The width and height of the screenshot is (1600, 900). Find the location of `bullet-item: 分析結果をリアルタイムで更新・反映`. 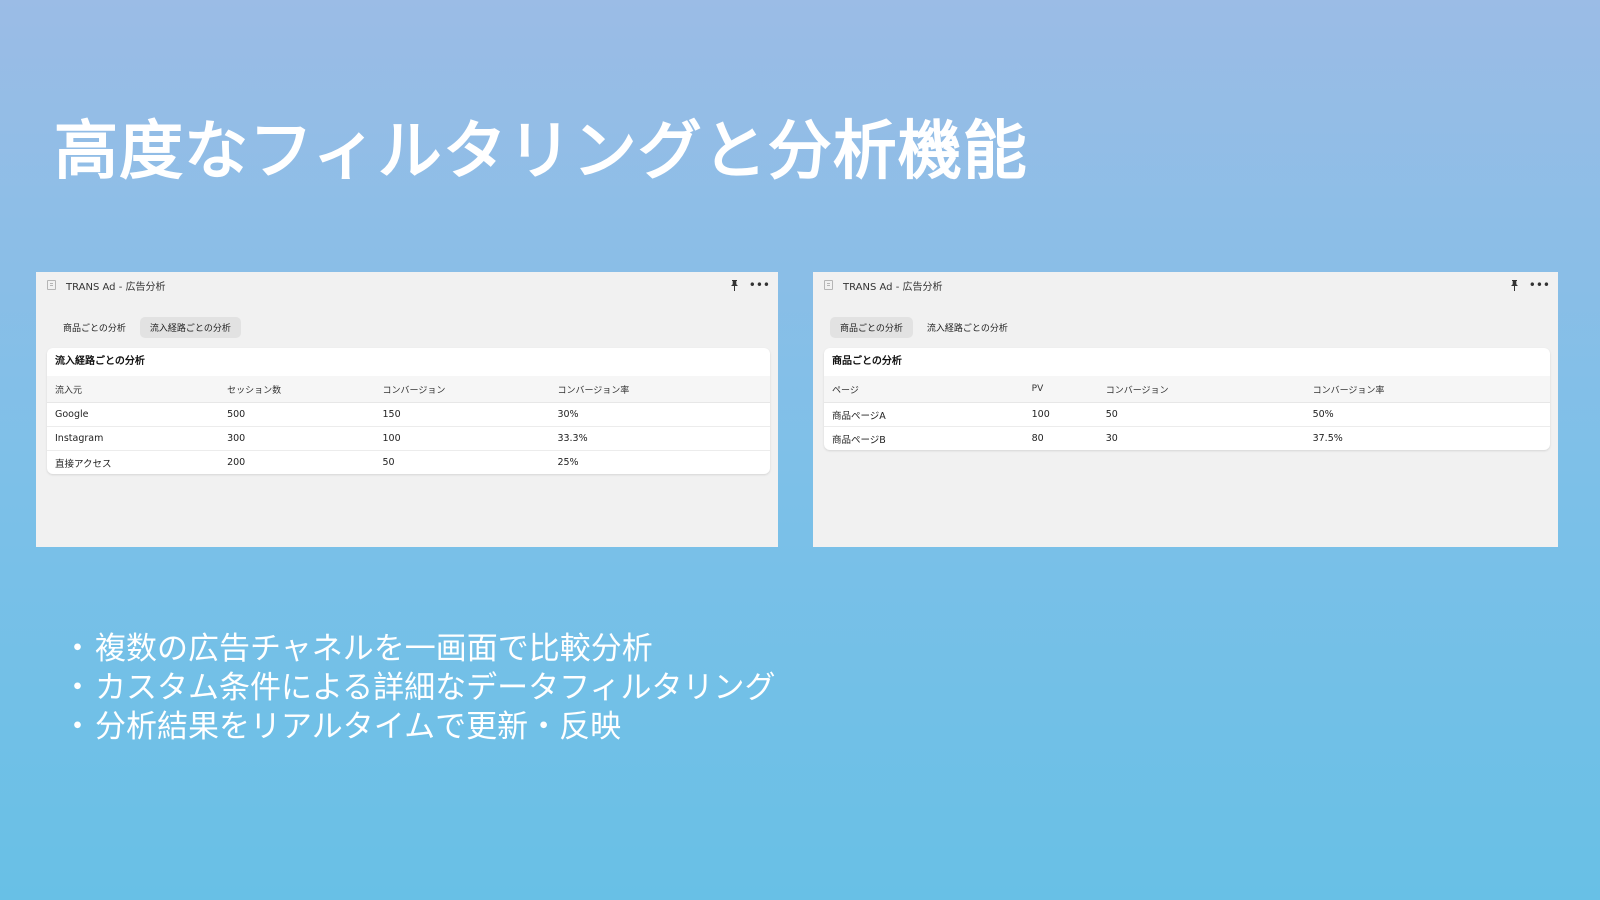

bullet-item: 分析結果をリアルタイムで更新・反映 is located at coordinates (418, 727).